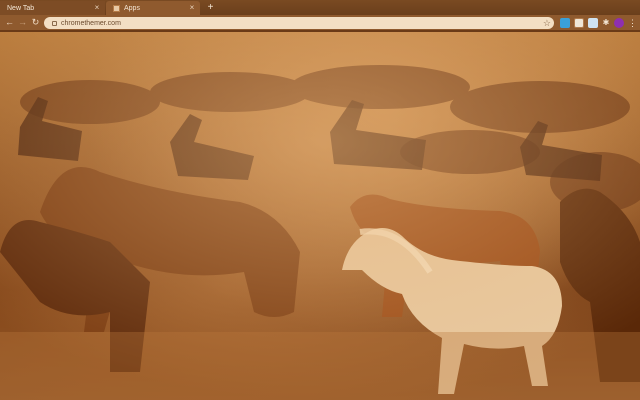 The image size is (640, 400). I want to click on page-info-icon, so click(54, 23).